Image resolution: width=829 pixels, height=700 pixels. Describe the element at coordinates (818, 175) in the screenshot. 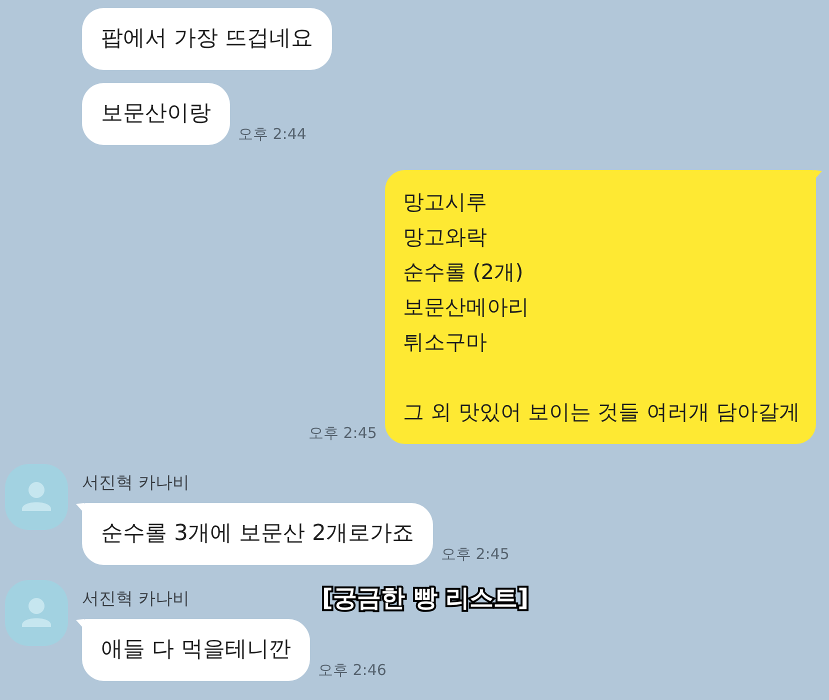

I see `bubble-tail-icon` at that location.